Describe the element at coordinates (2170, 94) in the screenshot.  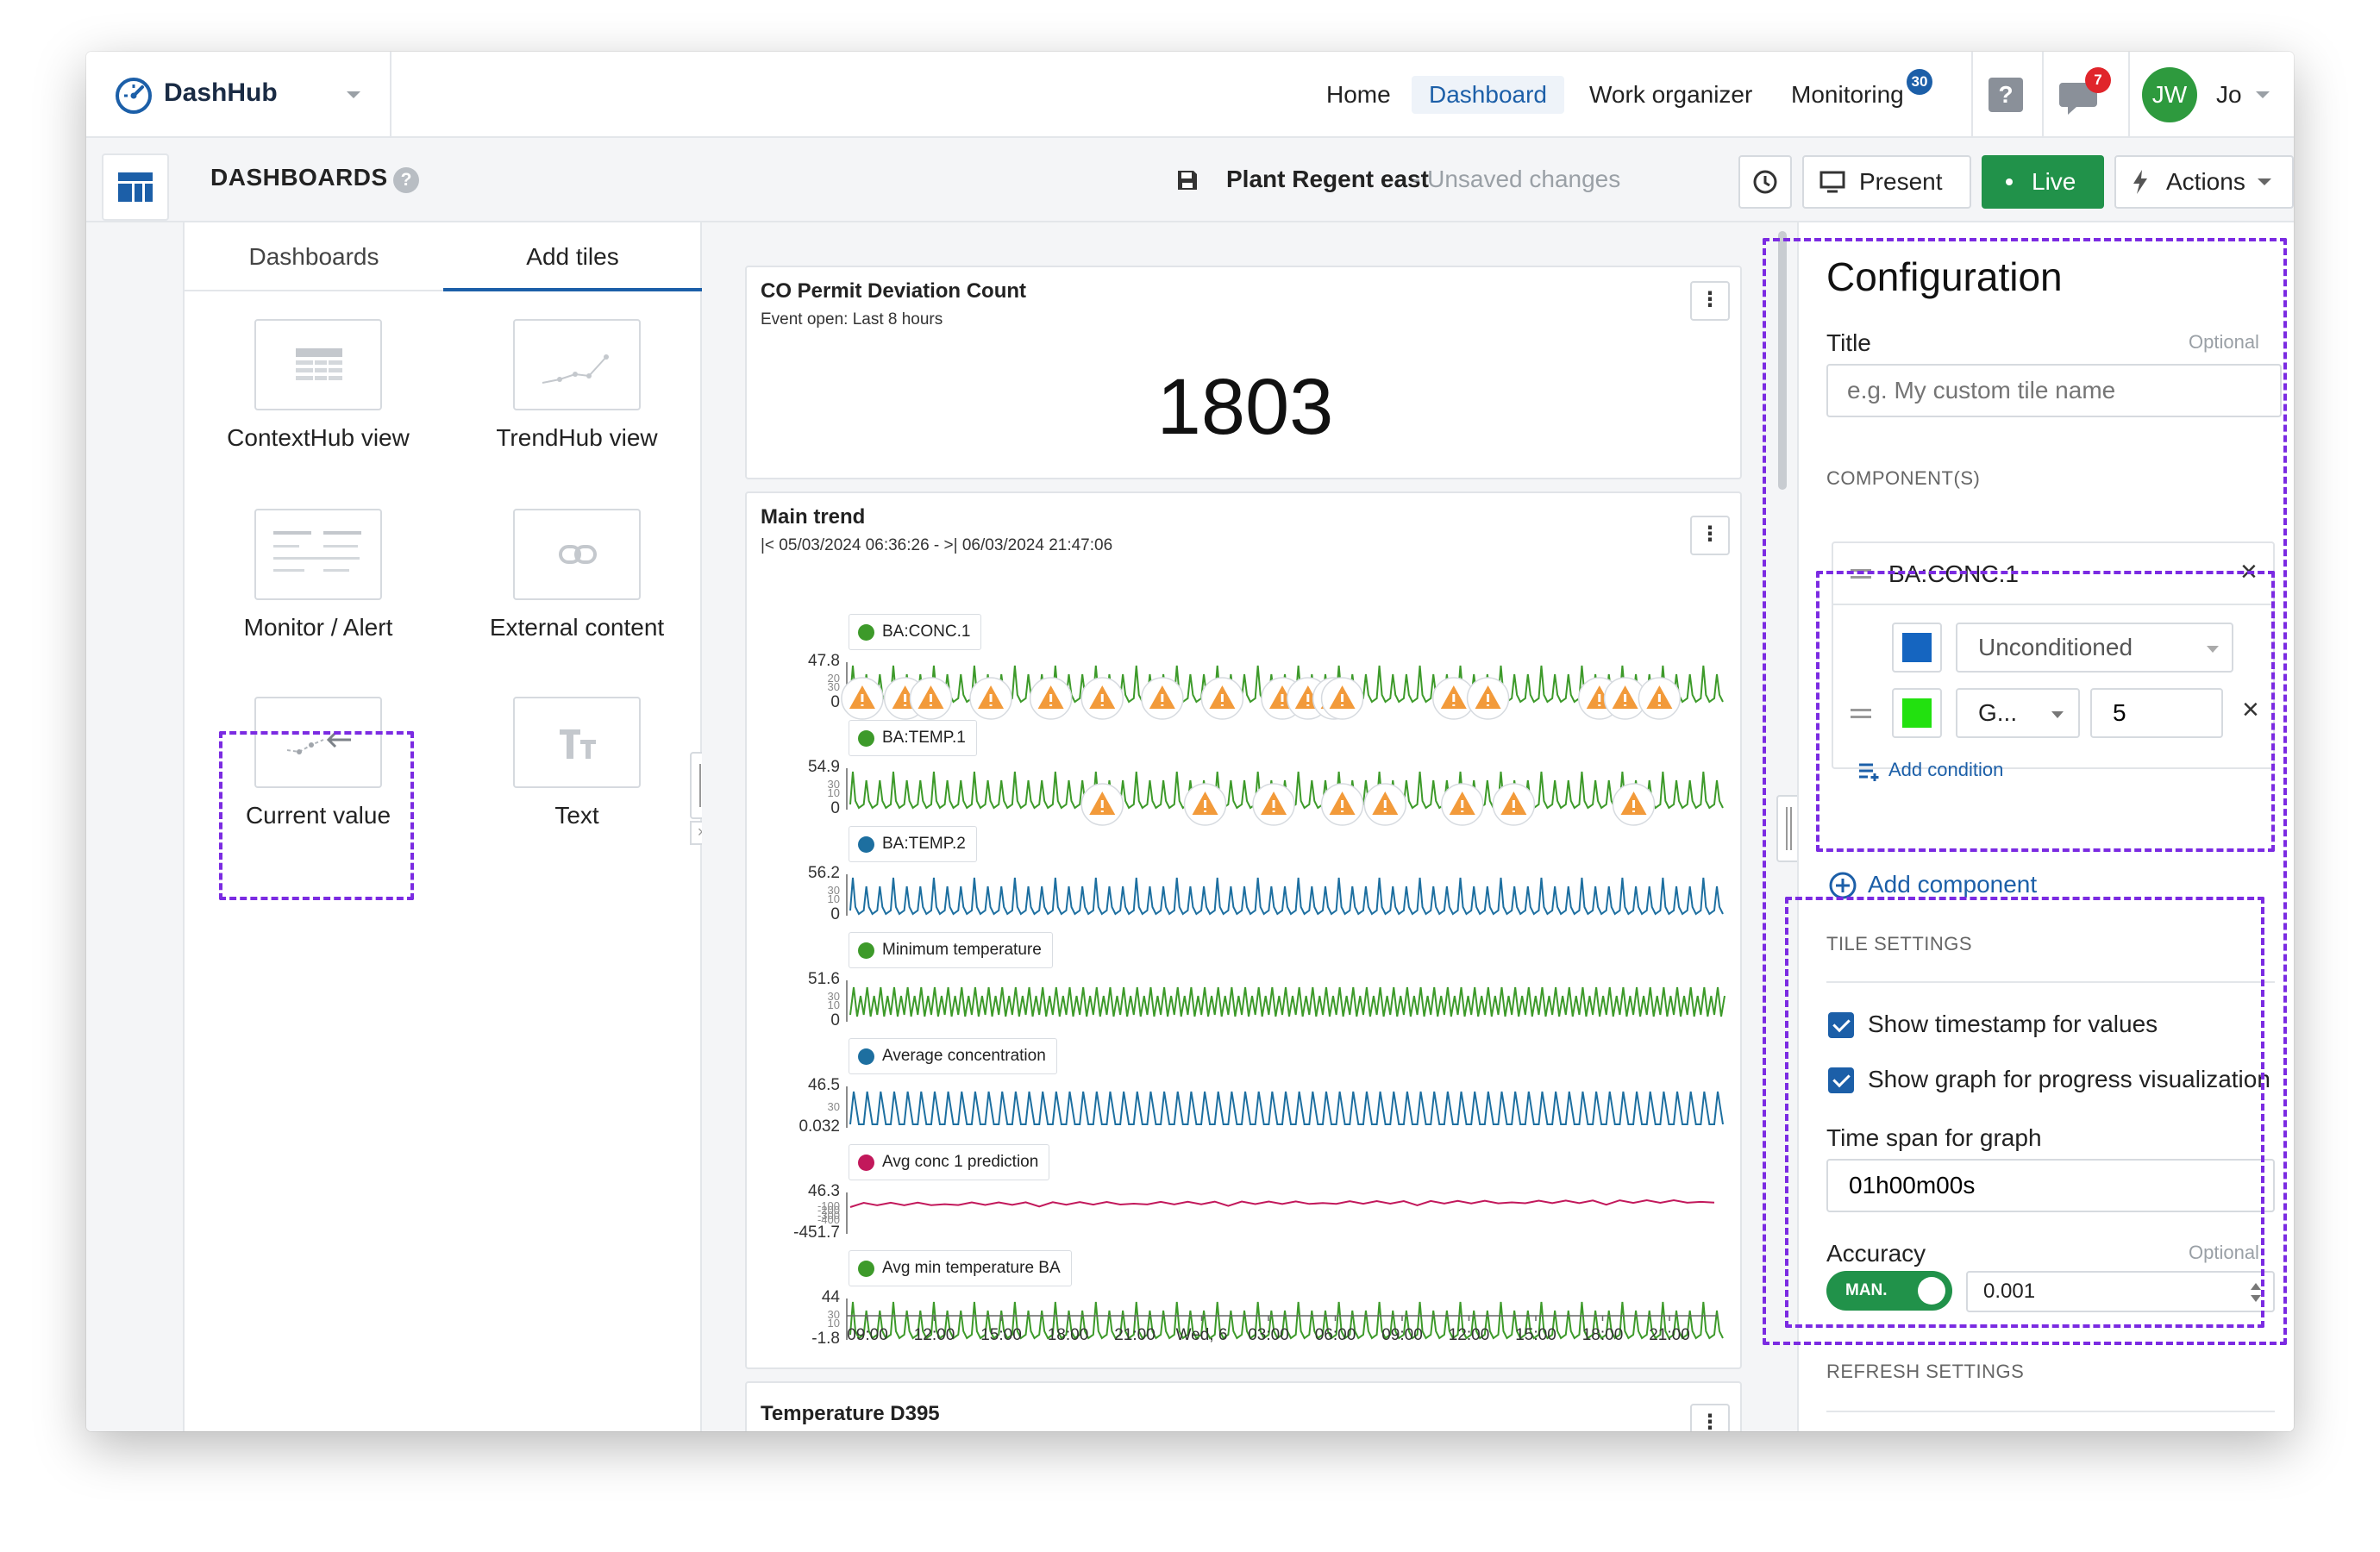
I see `user-avatar: JW` at that location.